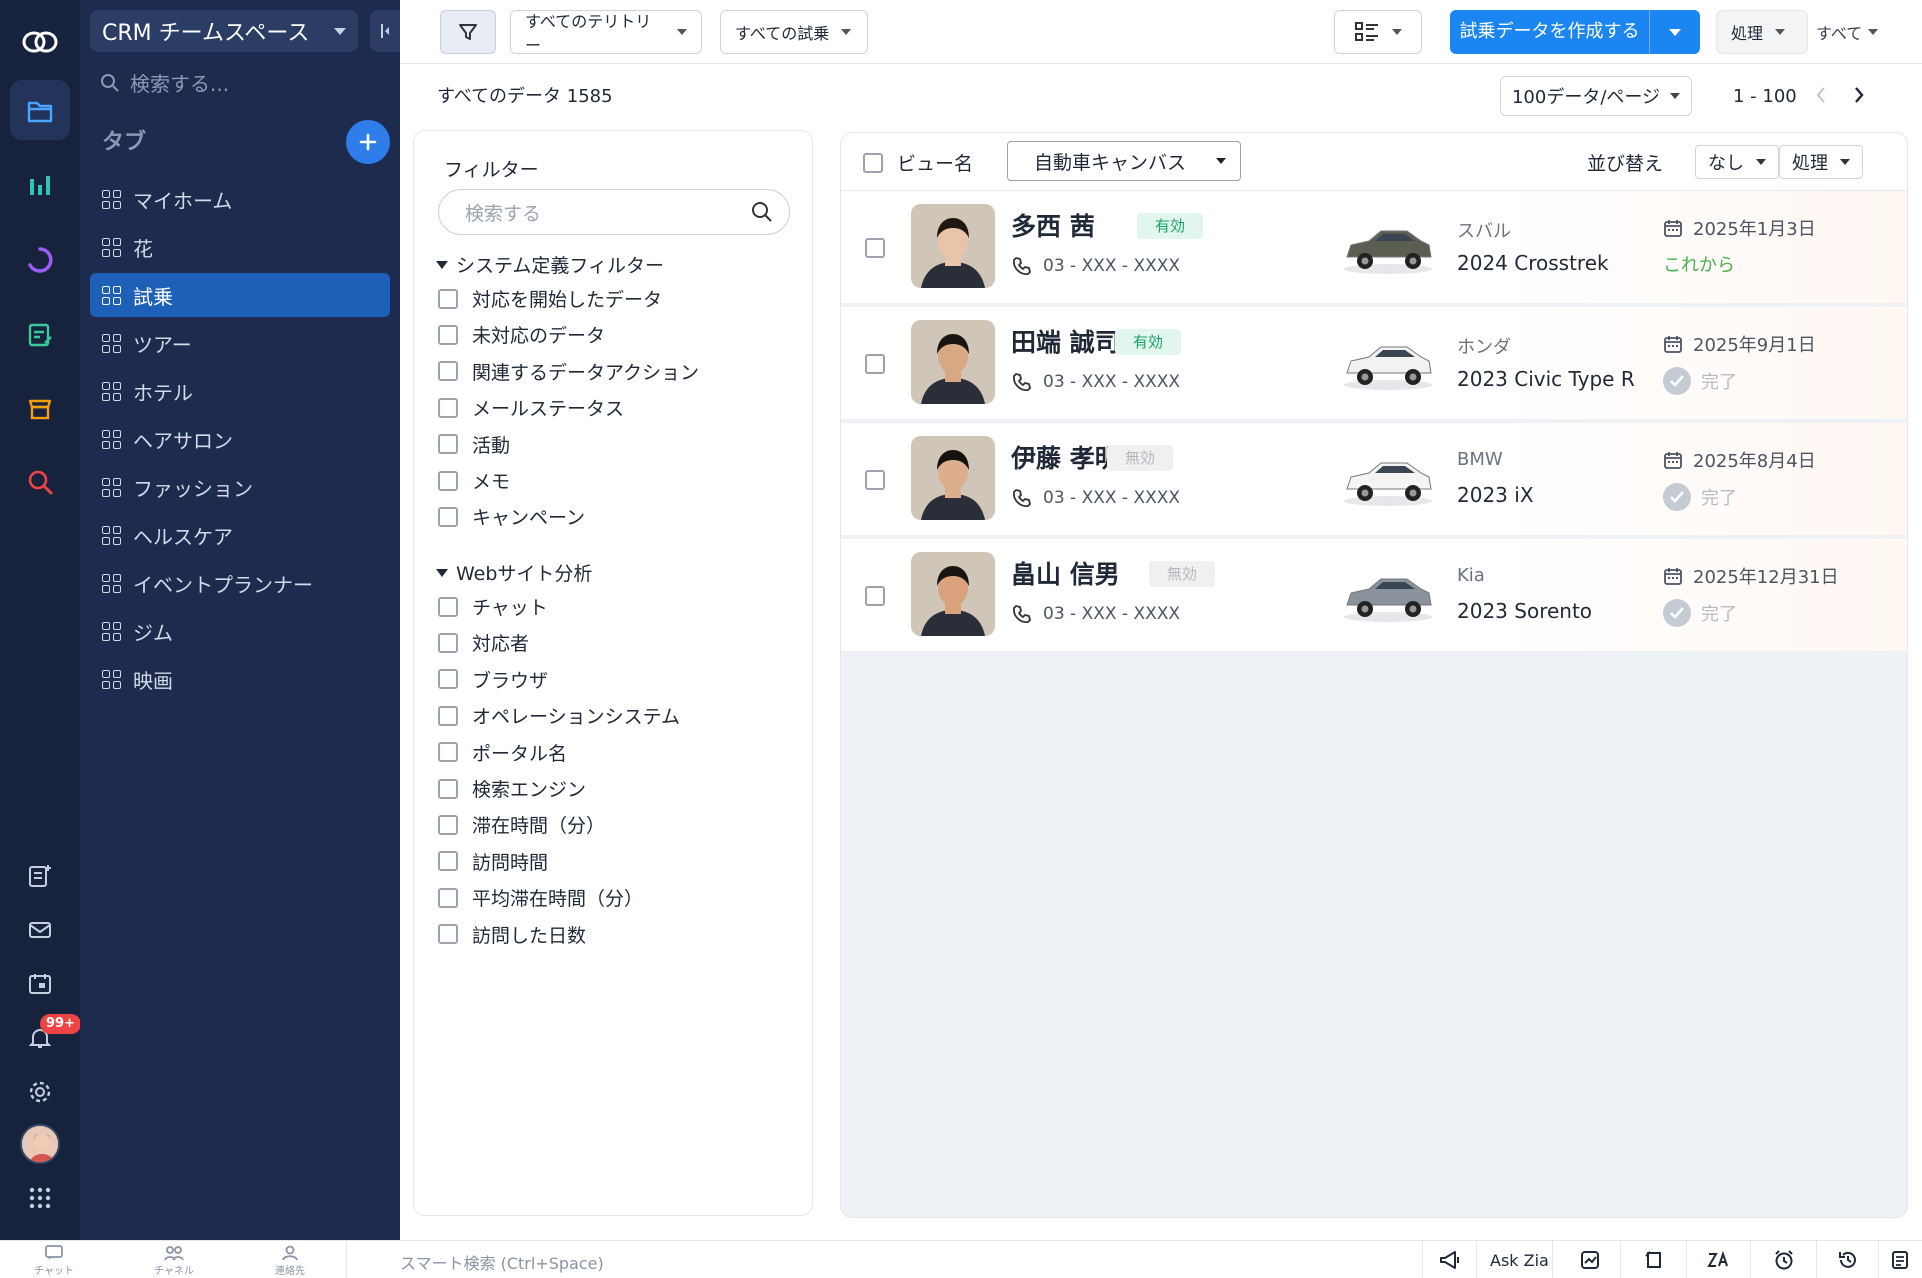  What do you see at coordinates (40, 260) in the screenshot?
I see `activity-ring-icon` at bounding box center [40, 260].